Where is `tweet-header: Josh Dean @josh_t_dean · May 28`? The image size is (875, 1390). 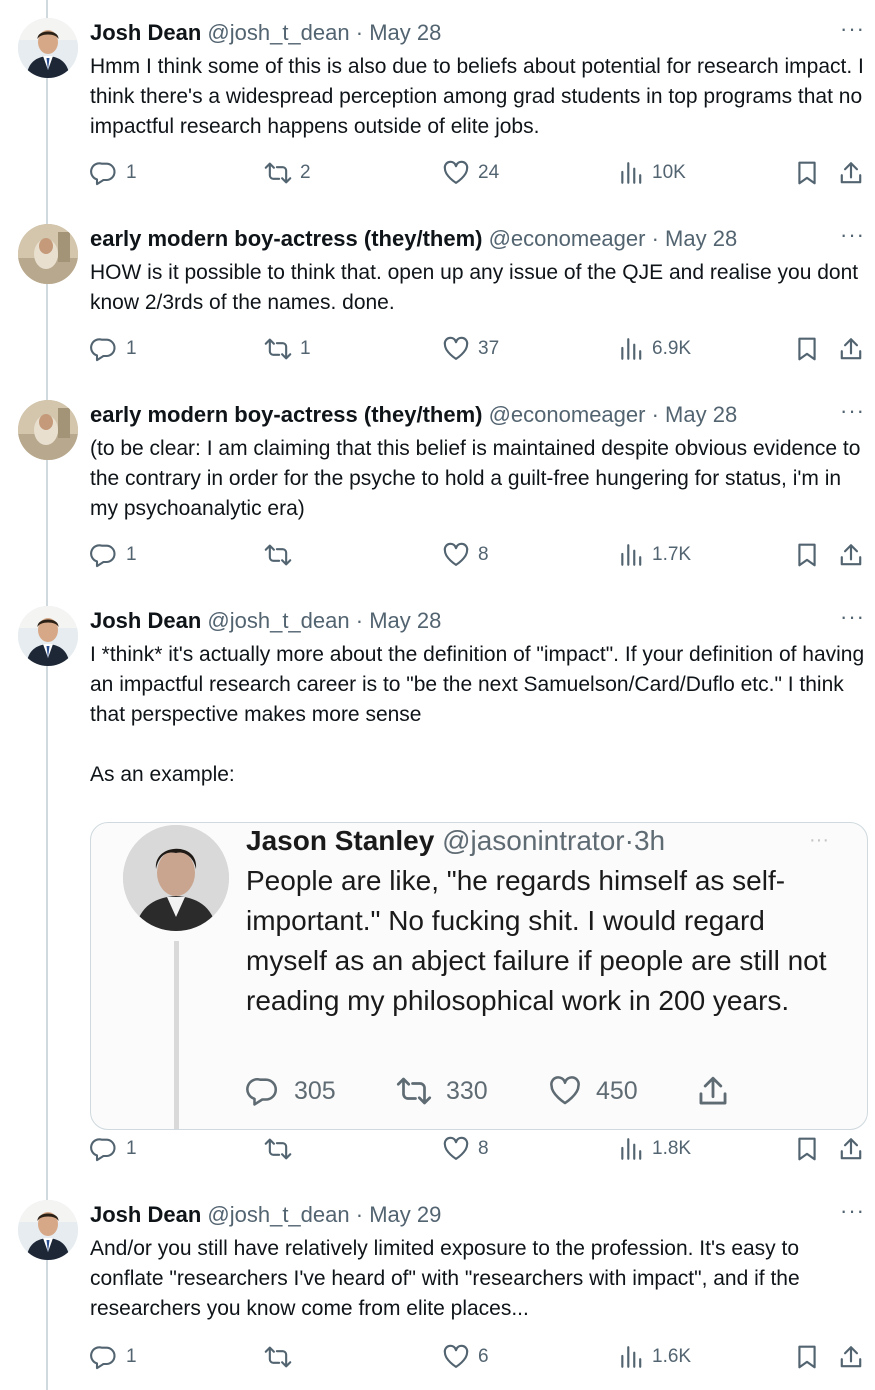
tweet-header: Josh Dean @josh_t_dean · May 28 is located at coordinates (265, 621).